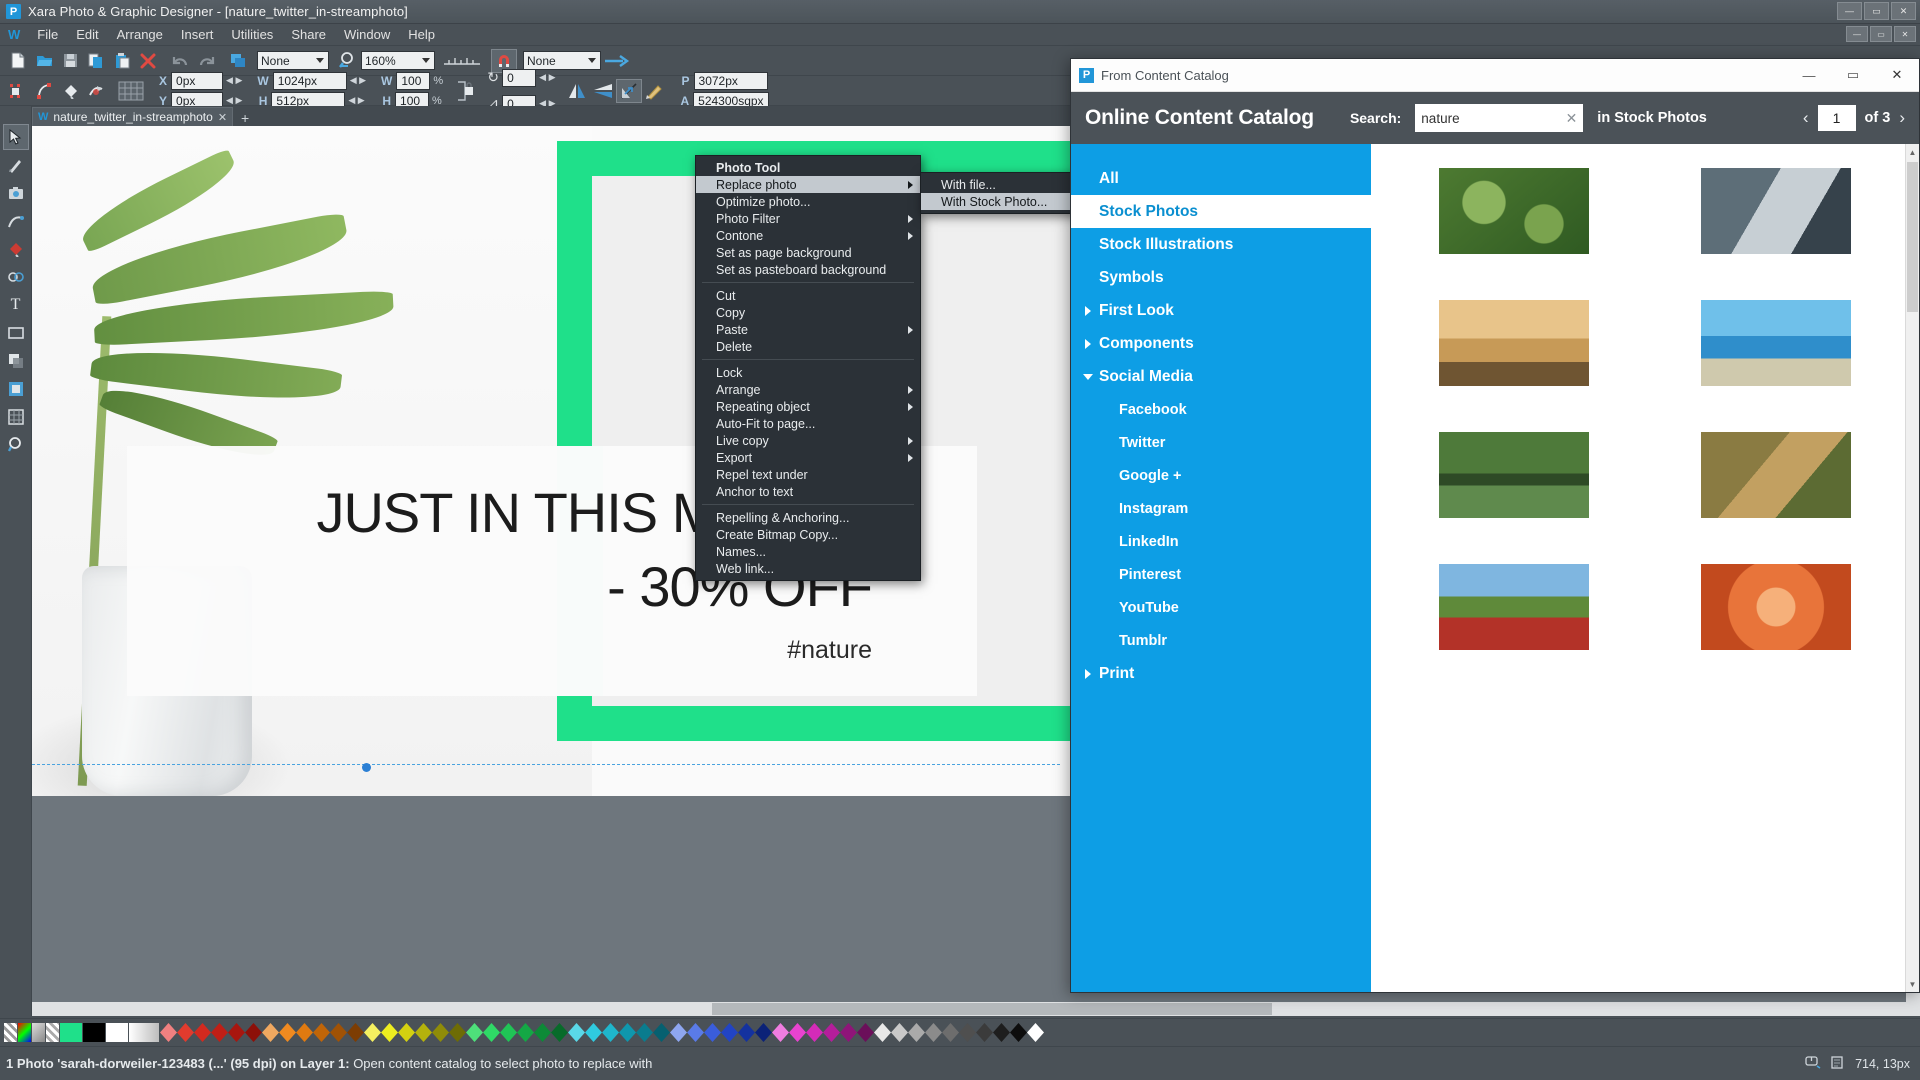 This screenshot has height=1080, width=1920. Describe the element at coordinates (421, 34) in the screenshot. I see `menu-help: Help` at that location.